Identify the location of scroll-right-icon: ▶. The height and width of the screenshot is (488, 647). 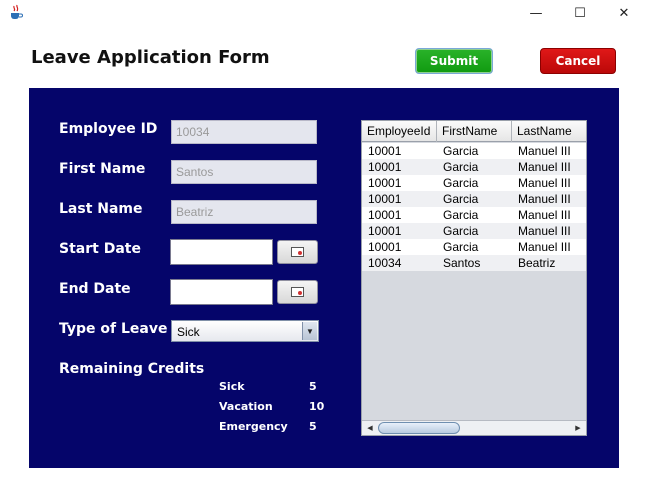
(578, 428).